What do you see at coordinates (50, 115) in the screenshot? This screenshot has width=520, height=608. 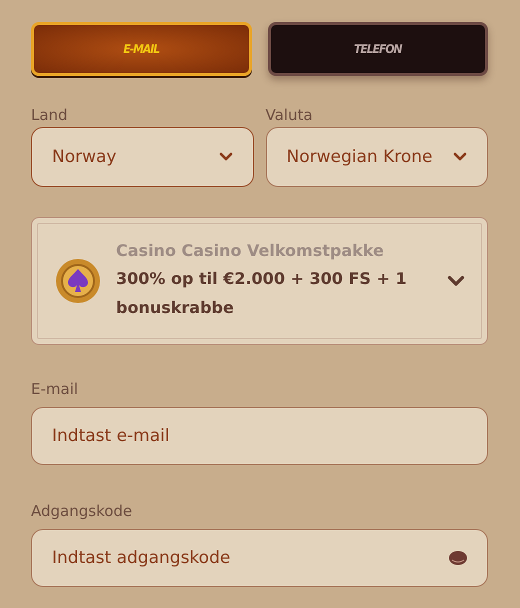 I see `field-label: Land` at bounding box center [50, 115].